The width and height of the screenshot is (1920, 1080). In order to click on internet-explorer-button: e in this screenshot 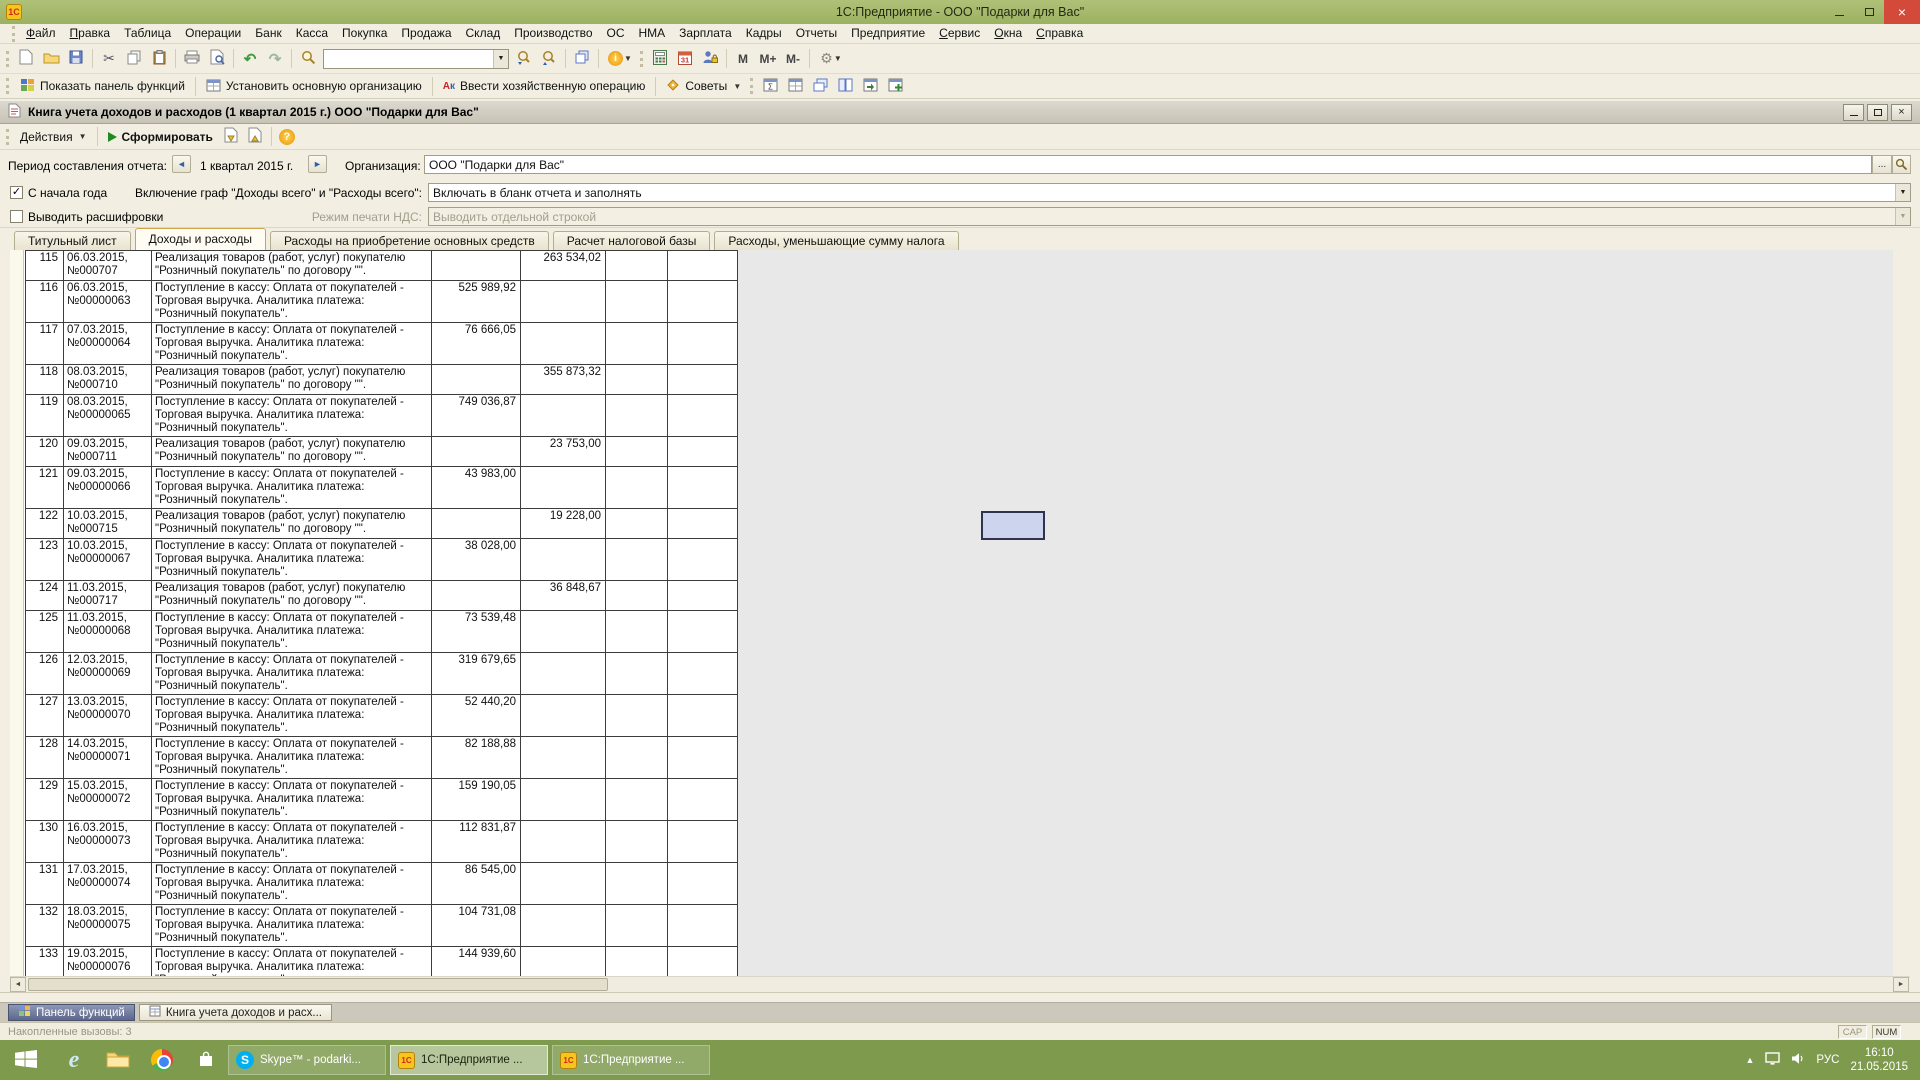, I will do `click(74, 1060)`.